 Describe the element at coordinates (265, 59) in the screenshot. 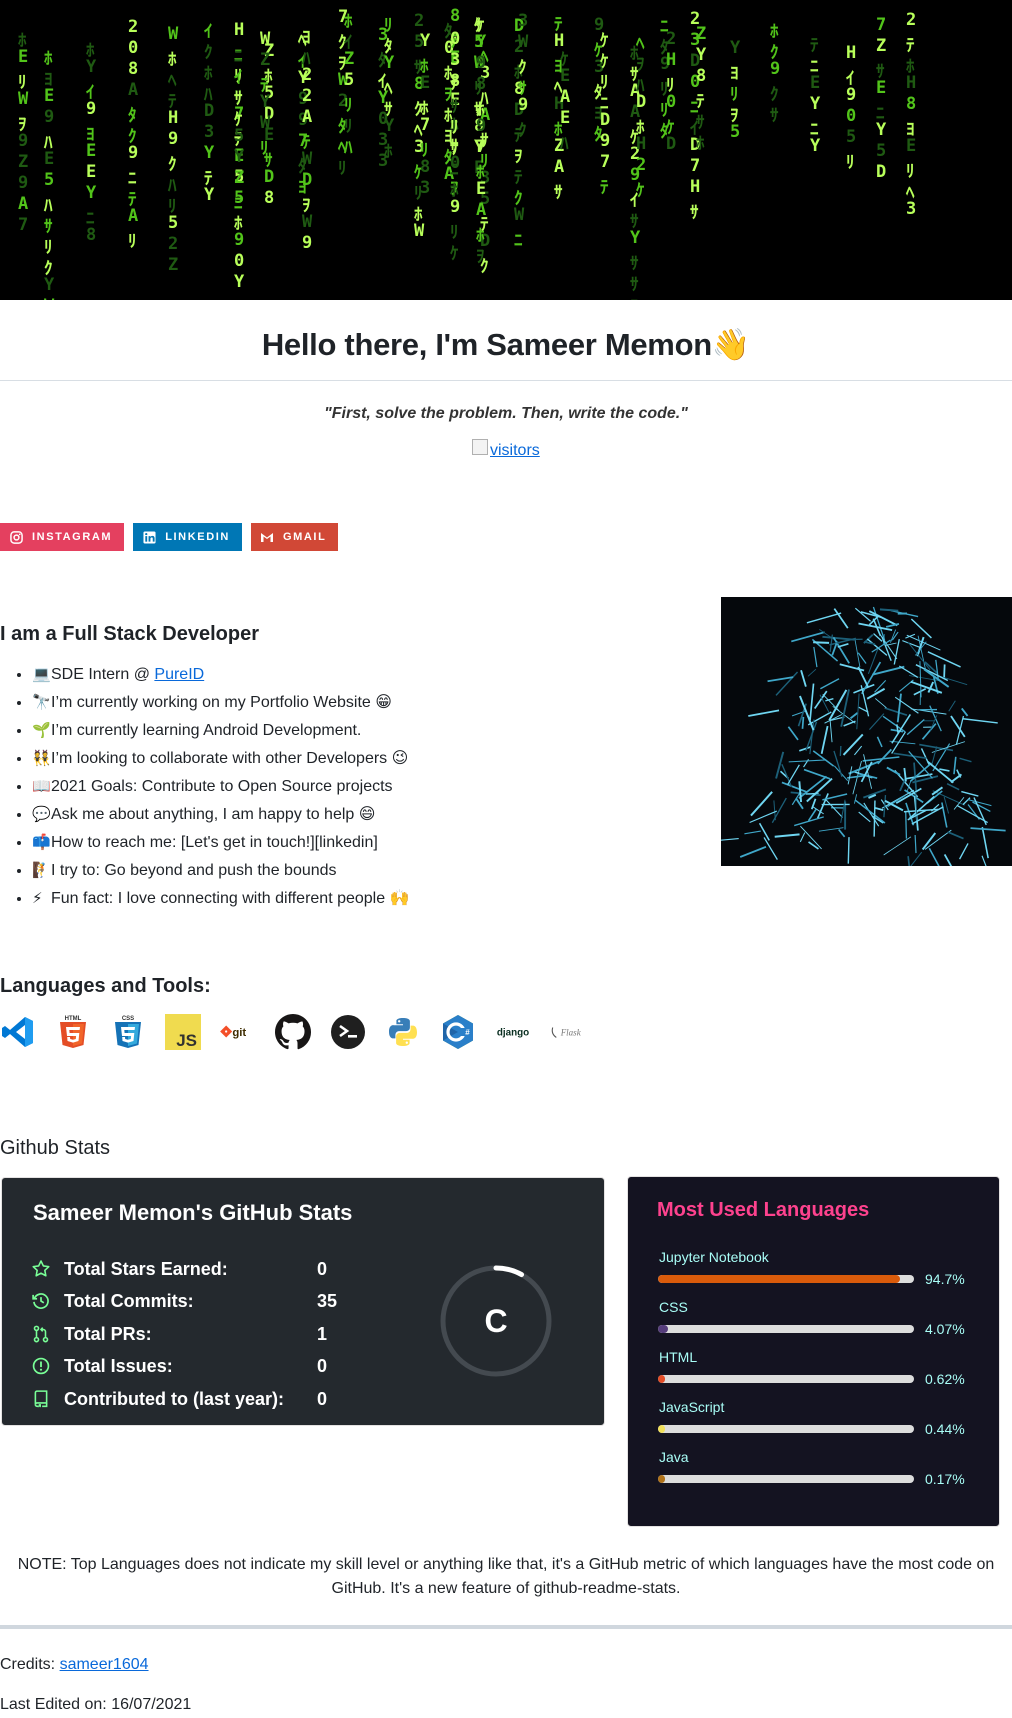

I see `matrix-glyph: Z` at that location.